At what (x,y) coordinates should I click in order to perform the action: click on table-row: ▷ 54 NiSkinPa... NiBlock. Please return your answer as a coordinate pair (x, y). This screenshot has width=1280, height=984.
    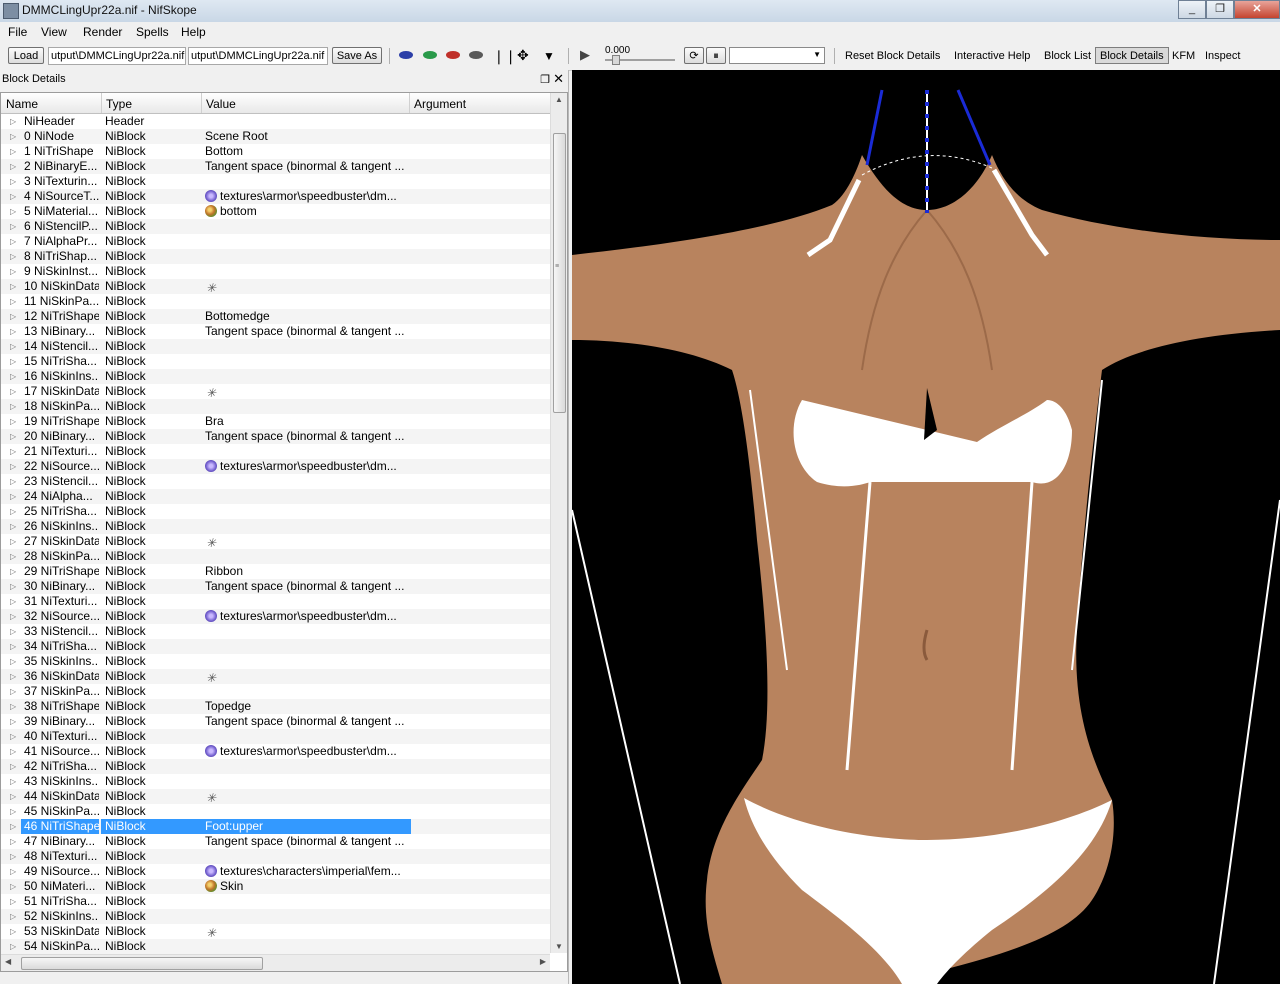
    Looking at the image, I should click on (275, 946).